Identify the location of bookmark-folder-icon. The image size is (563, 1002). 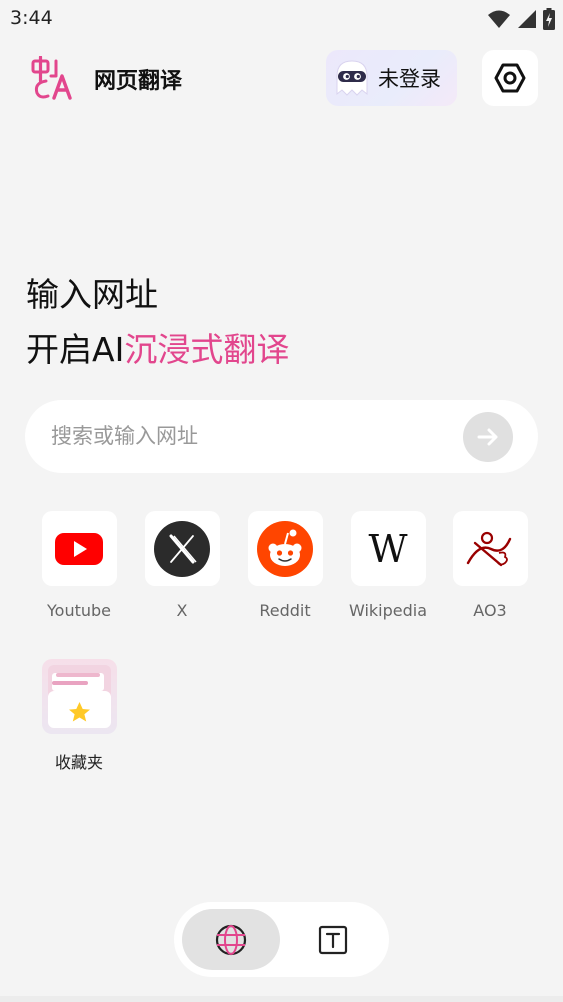
(79, 696).